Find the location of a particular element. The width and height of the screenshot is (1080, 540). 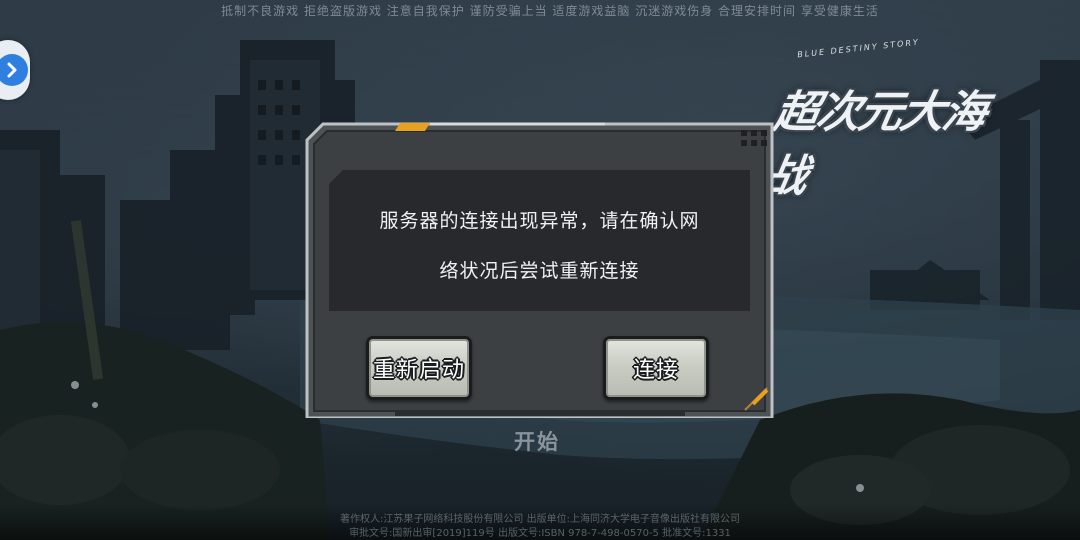

chevron-right-icon is located at coordinates (12, 70).